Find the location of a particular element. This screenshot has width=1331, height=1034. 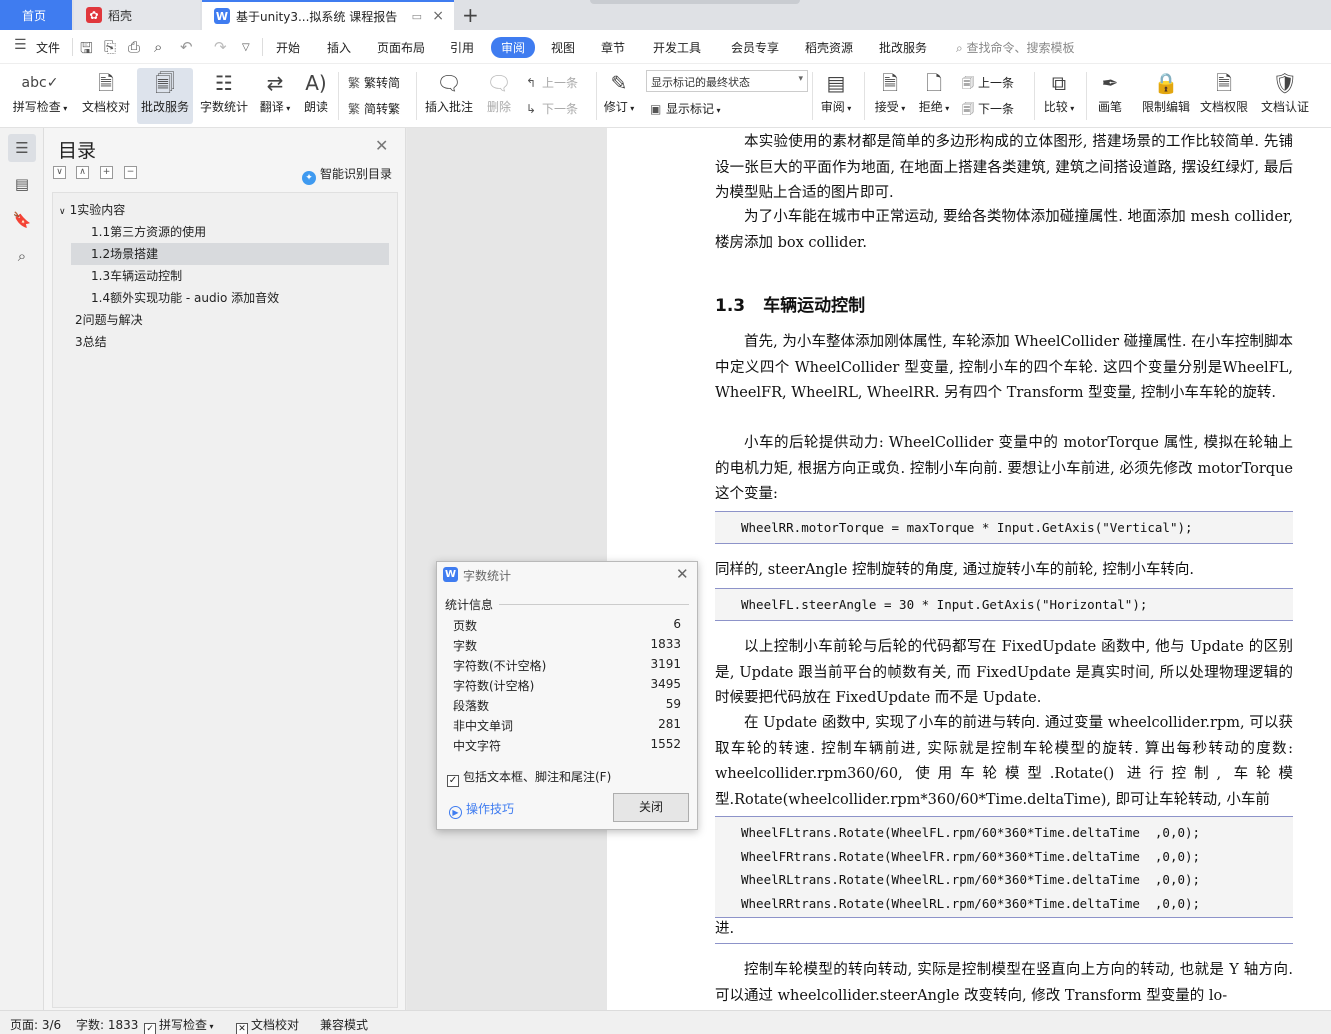

doc-auth-button: 🛡 文档认证 is located at coordinates (1285, 96).